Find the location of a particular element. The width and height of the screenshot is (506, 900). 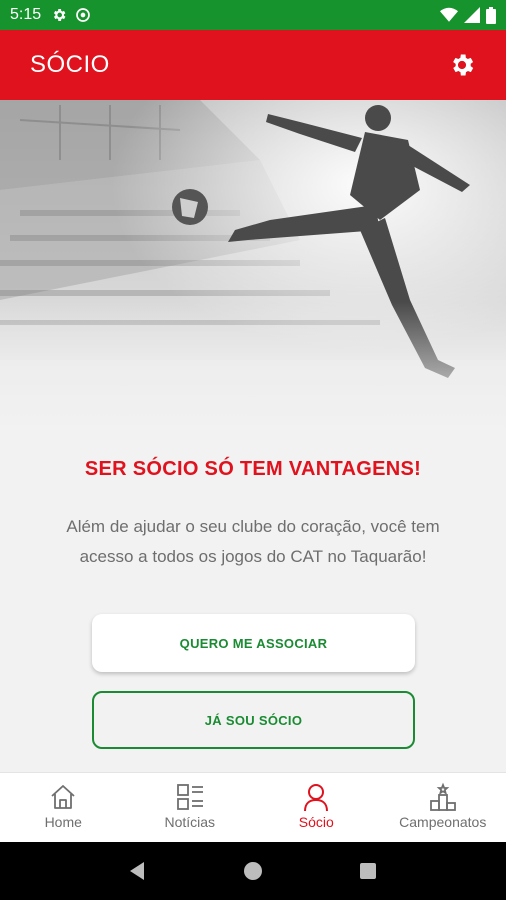

status-time: 5:15 is located at coordinates (26, 14).